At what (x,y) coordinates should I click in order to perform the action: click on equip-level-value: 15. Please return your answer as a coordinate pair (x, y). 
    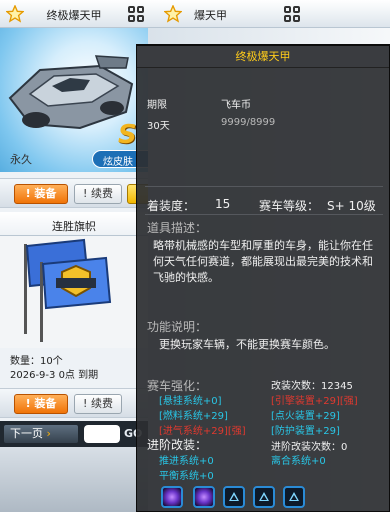
    Looking at the image, I should click on (223, 204).